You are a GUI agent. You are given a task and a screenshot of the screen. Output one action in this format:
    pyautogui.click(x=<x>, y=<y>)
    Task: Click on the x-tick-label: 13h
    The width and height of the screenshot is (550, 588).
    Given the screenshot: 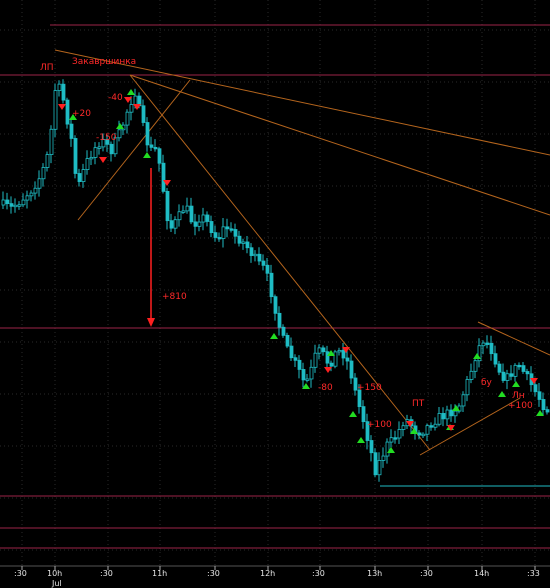 What is the action you would take?
    pyautogui.click(x=374, y=573)
    